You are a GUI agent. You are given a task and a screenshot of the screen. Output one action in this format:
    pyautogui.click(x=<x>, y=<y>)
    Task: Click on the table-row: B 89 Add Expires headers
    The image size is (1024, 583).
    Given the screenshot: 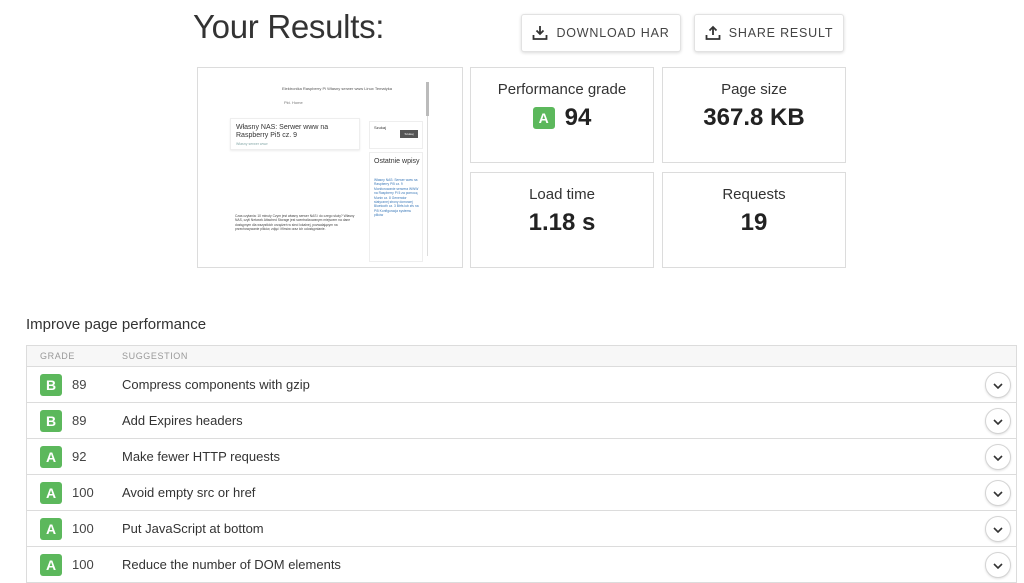 What is the action you would take?
    pyautogui.click(x=521, y=421)
    